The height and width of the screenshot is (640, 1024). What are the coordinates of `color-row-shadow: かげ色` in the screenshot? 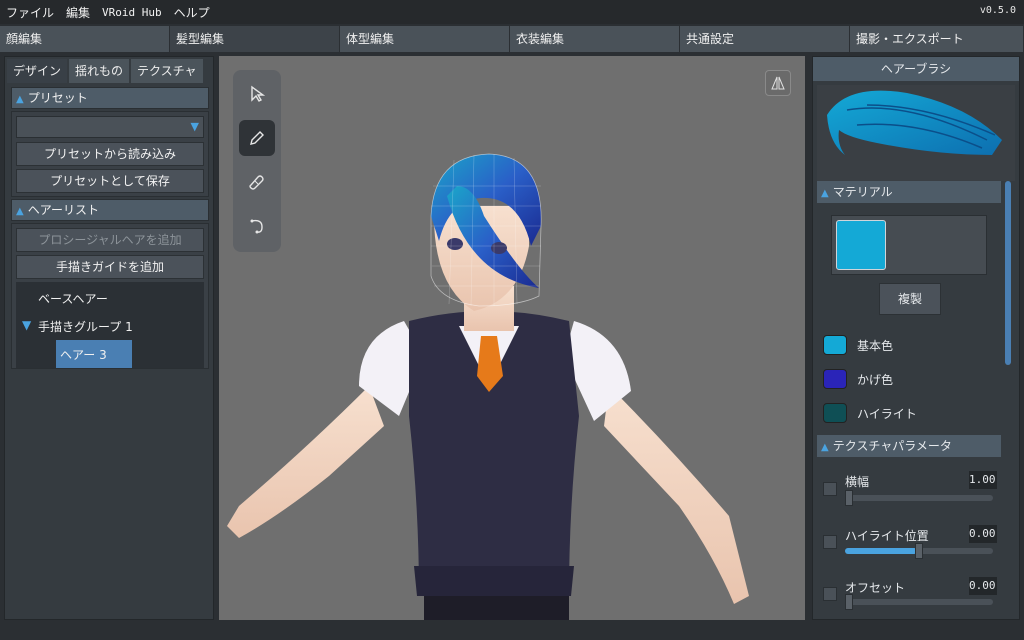 It's located at (858, 379).